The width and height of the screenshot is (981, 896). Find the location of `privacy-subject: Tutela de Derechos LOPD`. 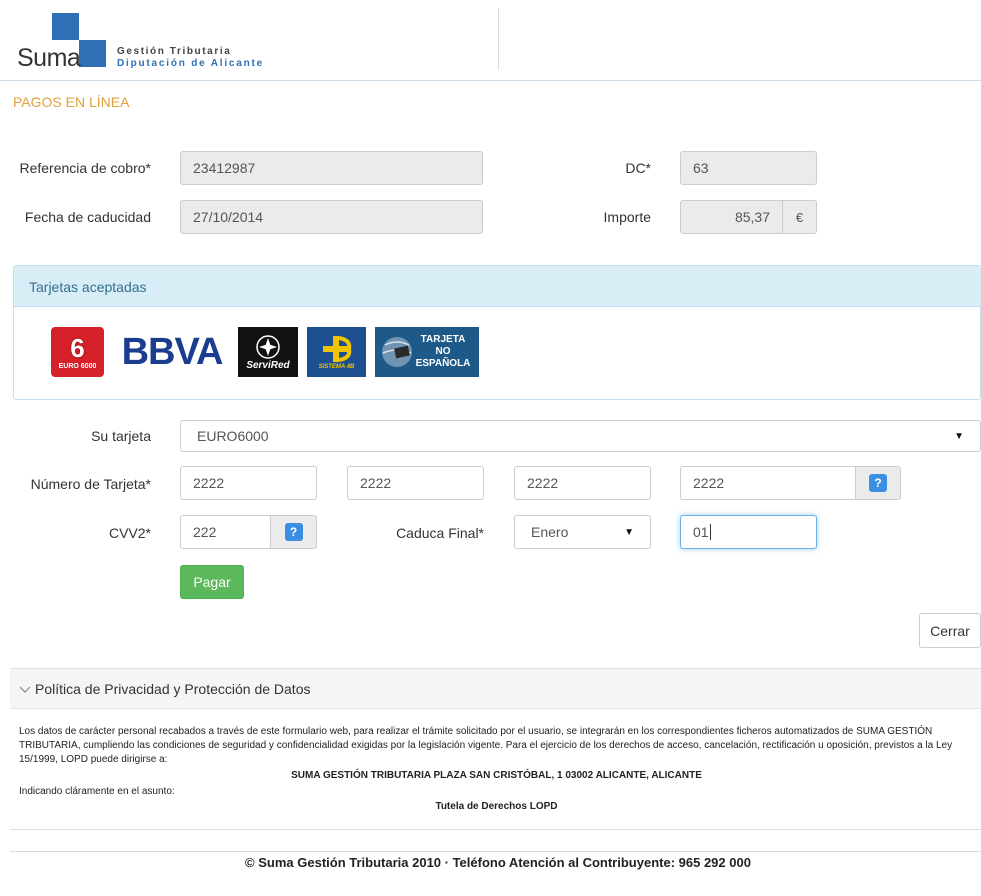

privacy-subject: Tutela de Derechos LOPD is located at coordinates (496, 806).